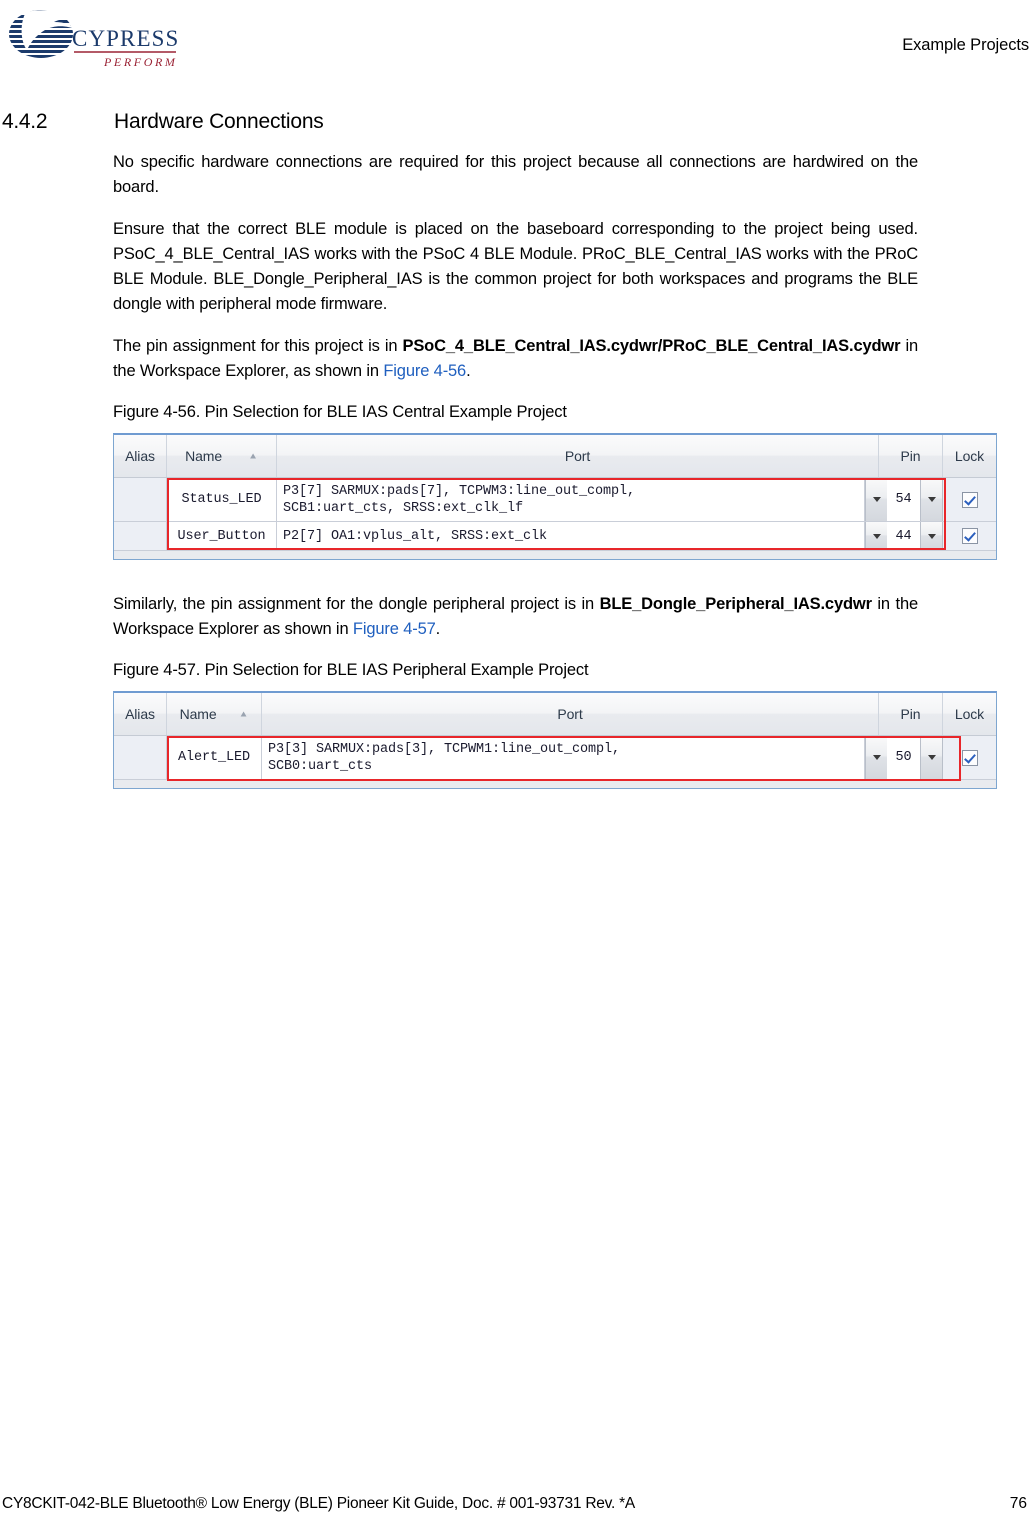 This screenshot has height=1530, width=1031. I want to click on header-title: Example Projects, so click(965, 45).